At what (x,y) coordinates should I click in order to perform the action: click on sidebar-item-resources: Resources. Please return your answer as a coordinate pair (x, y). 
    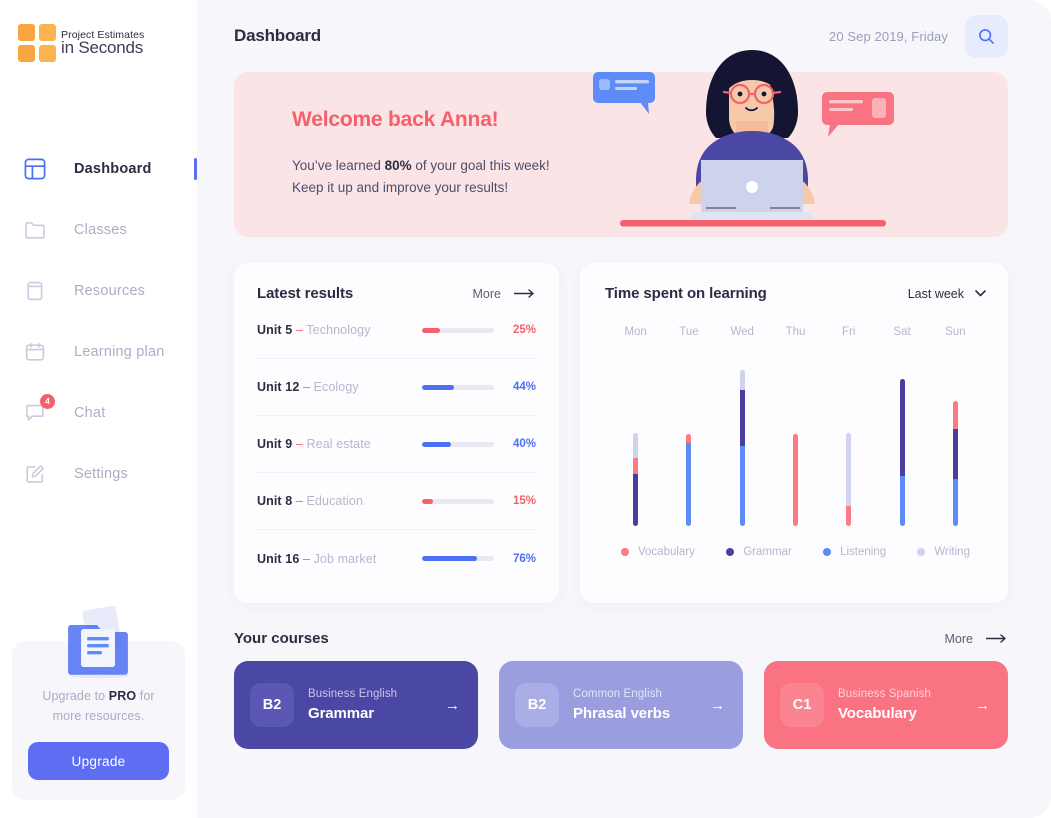
    Looking at the image, I should click on (98, 290).